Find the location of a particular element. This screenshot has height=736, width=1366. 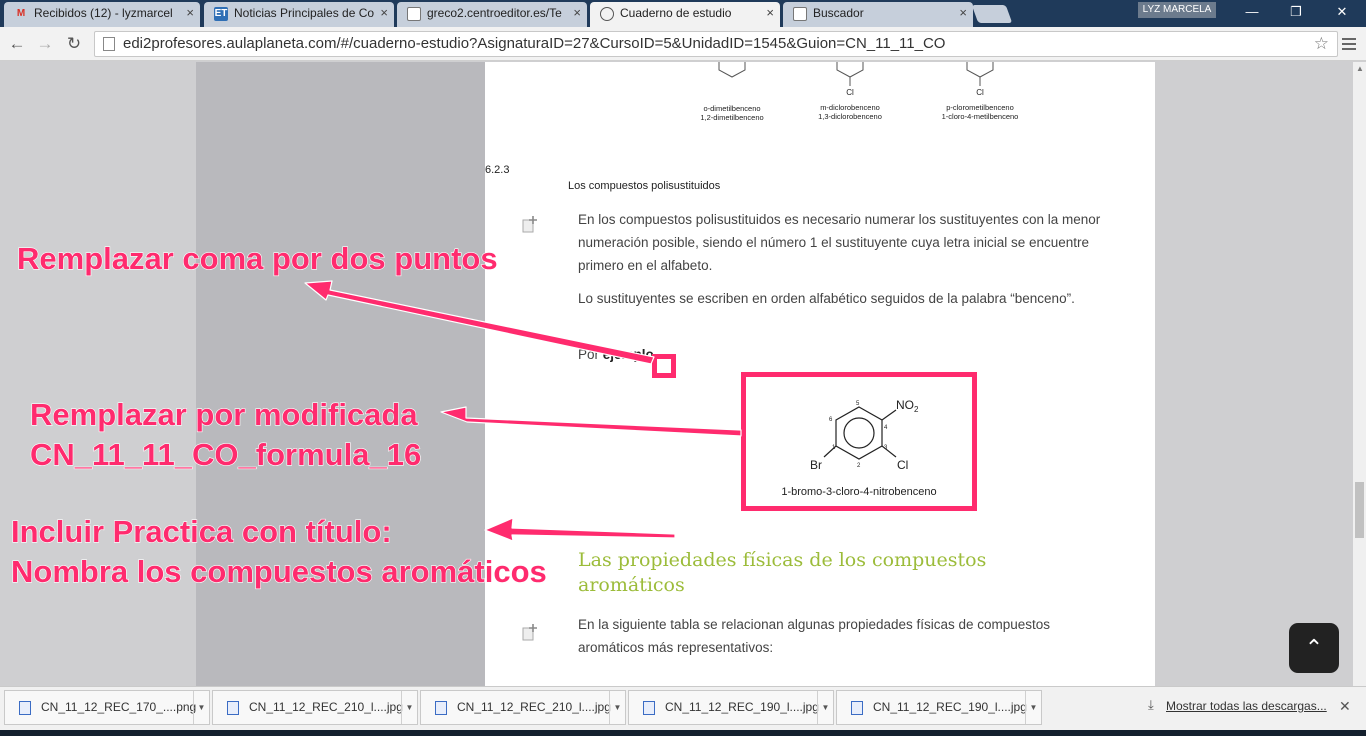

section-number: 6.2.3 is located at coordinates (497, 170).